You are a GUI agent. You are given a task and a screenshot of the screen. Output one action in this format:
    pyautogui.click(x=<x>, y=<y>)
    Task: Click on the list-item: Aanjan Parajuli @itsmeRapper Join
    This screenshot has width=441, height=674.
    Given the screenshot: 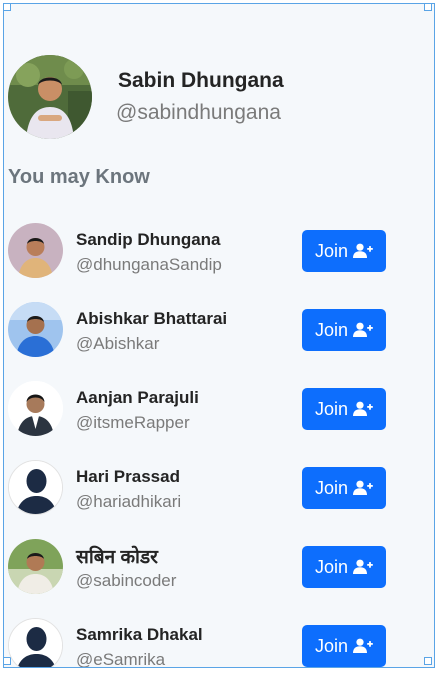 What is the action you would take?
    pyautogui.click(x=219, y=417)
    